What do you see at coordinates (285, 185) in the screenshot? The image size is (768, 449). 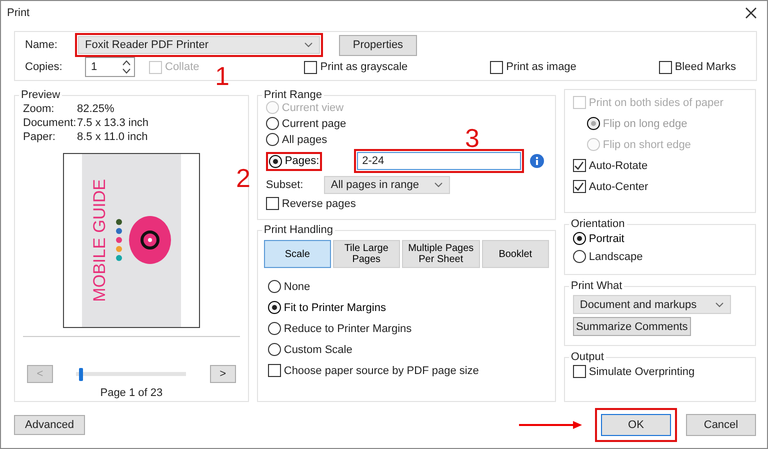 I see `subset-label: Subset:` at bounding box center [285, 185].